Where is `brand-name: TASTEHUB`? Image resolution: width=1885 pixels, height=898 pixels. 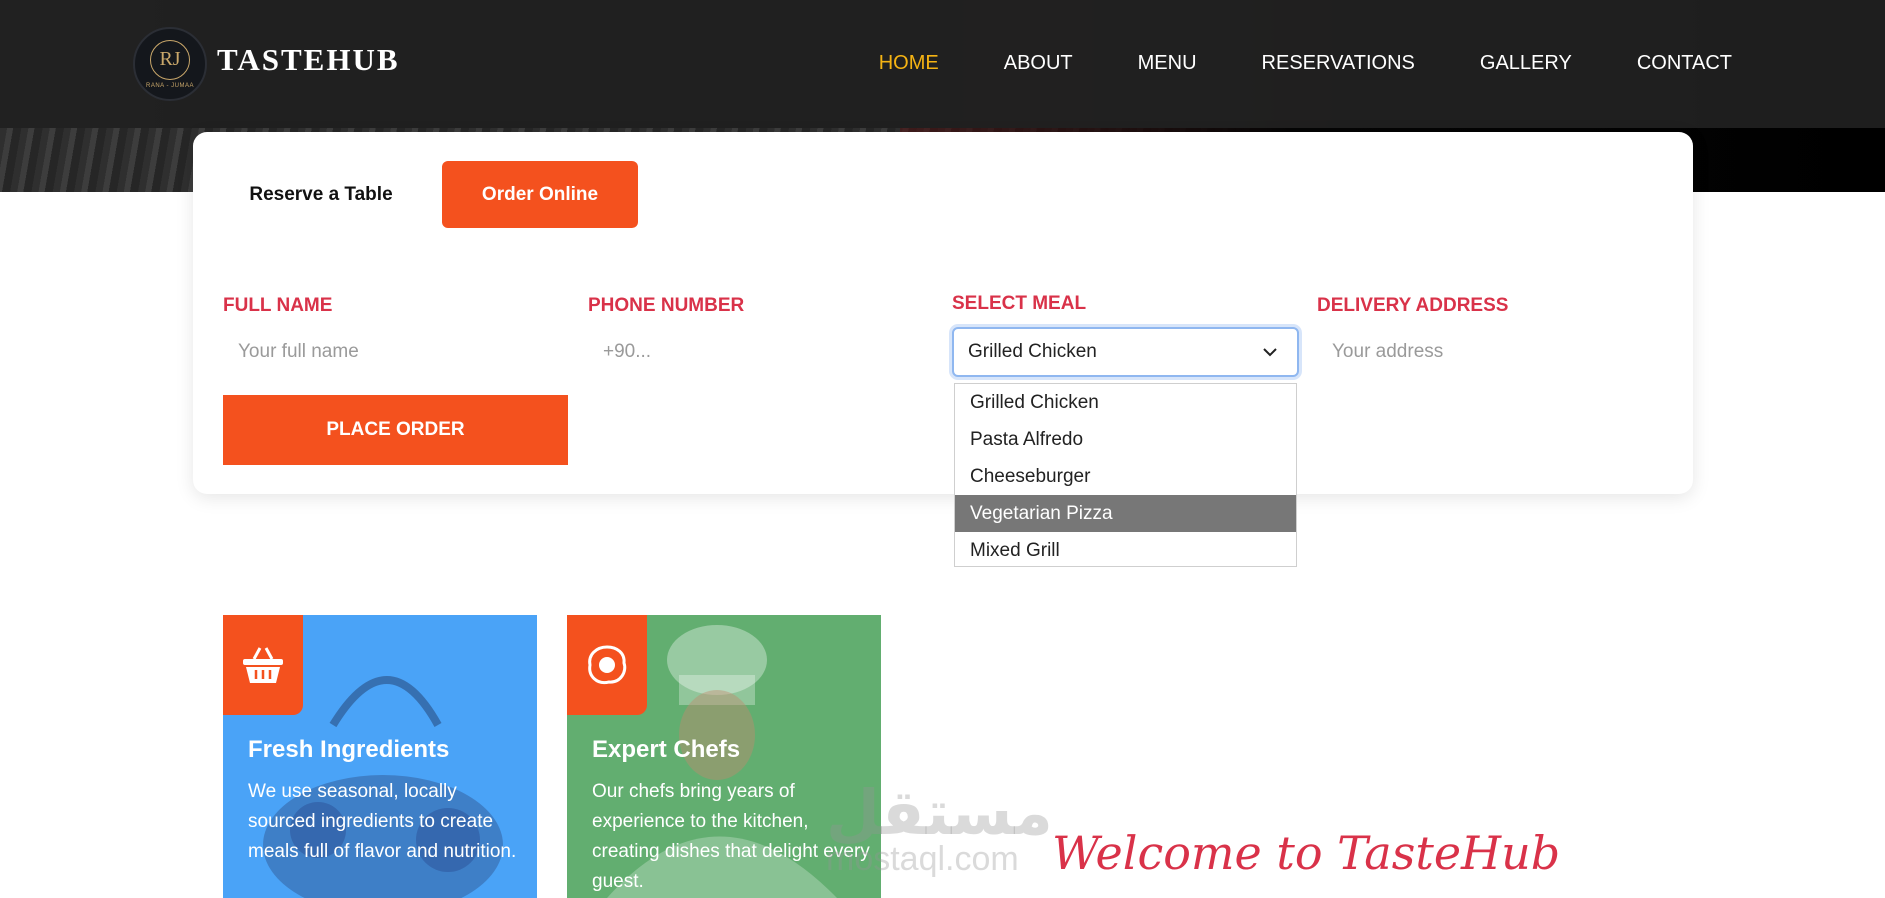
brand-name: TASTEHUB is located at coordinates (308, 60).